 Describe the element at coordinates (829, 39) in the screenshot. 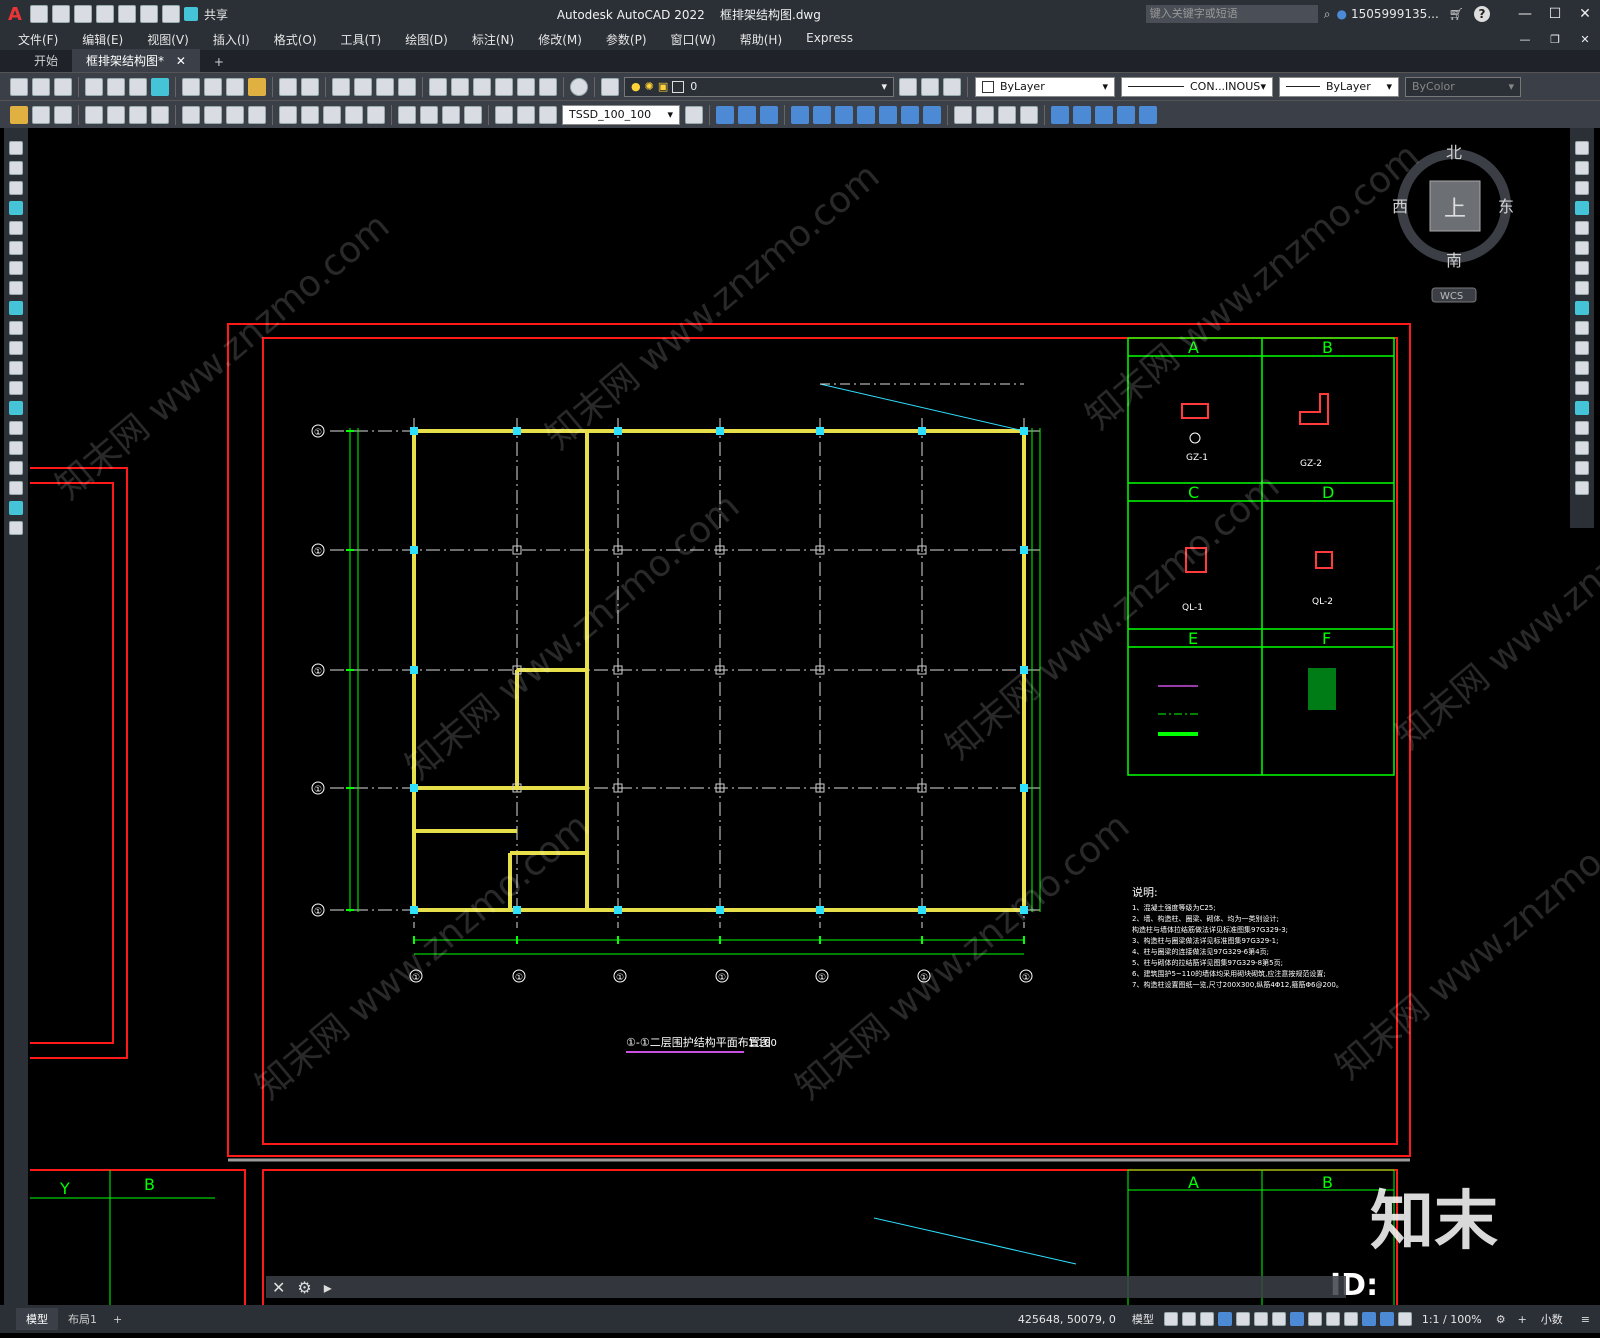

I see `menu-item: Express` at that location.